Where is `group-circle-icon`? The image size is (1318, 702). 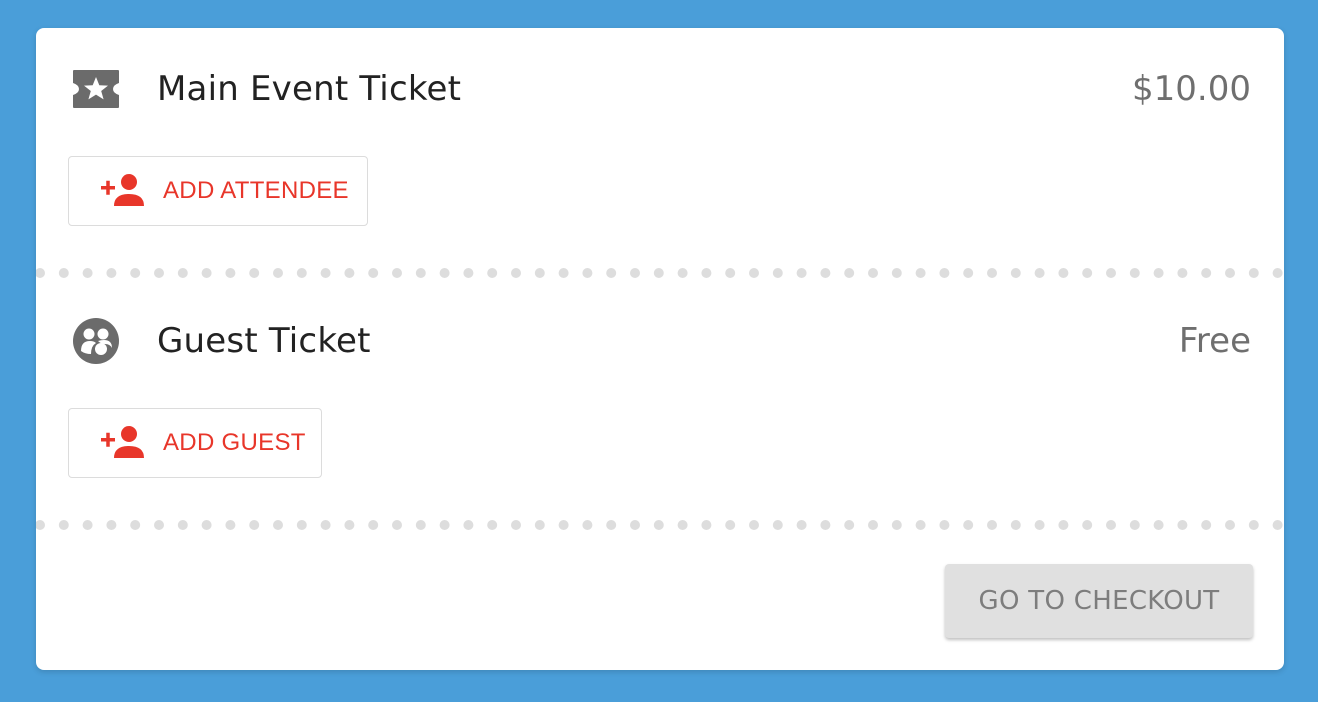 group-circle-icon is located at coordinates (96, 341).